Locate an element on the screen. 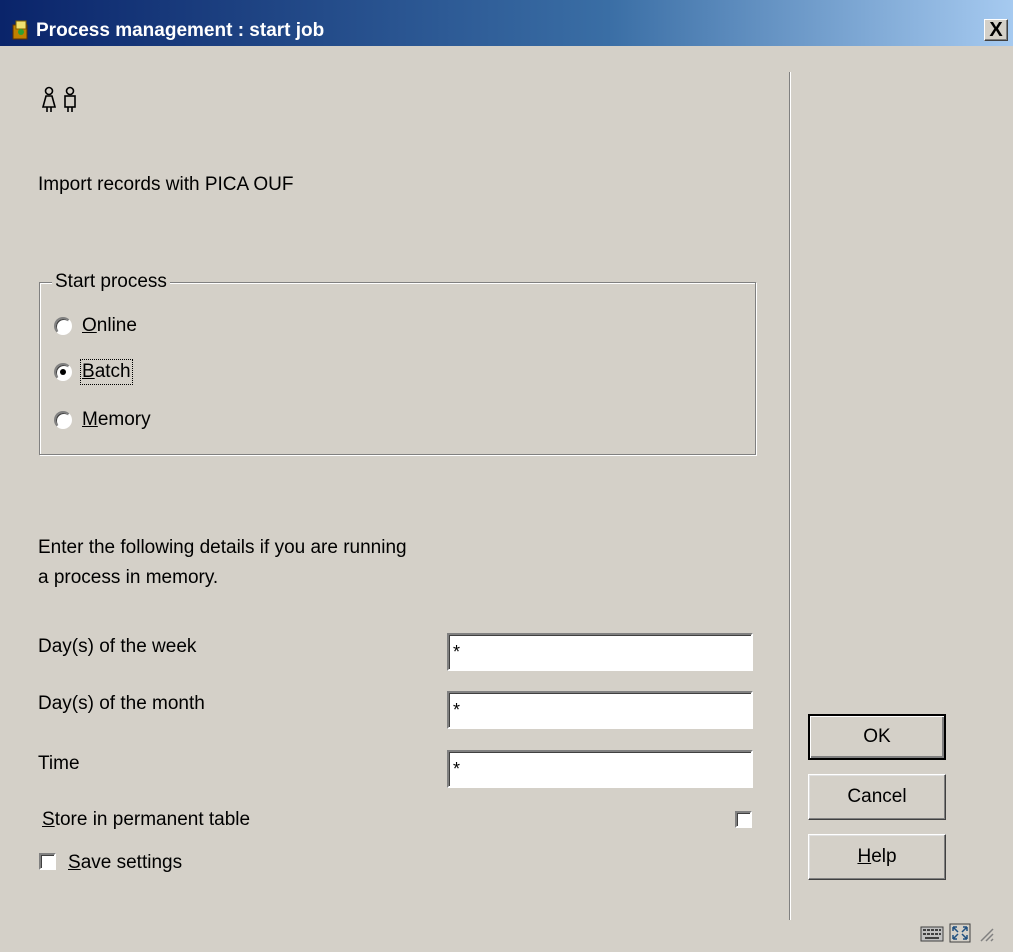  radio-batch: Batch is located at coordinates (93, 372).